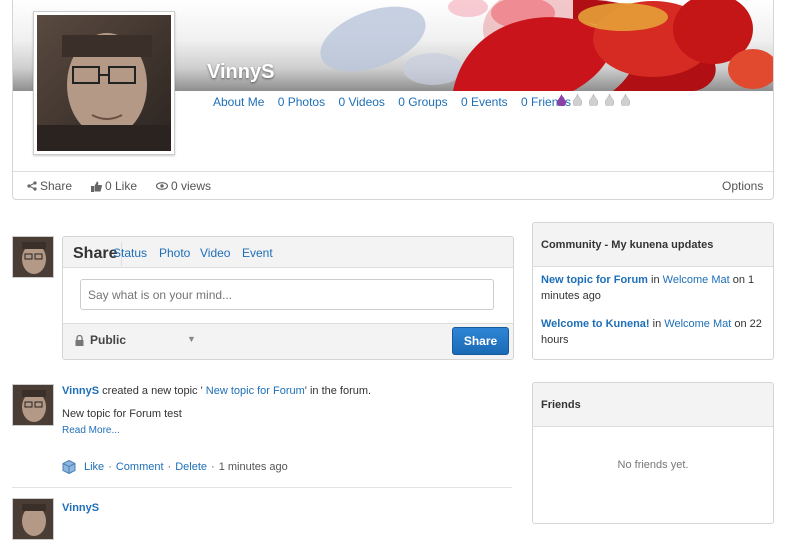 Image resolution: width=800 pixels, height=544 pixels. I want to click on empty-state-text: No friends yet., so click(653, 465).